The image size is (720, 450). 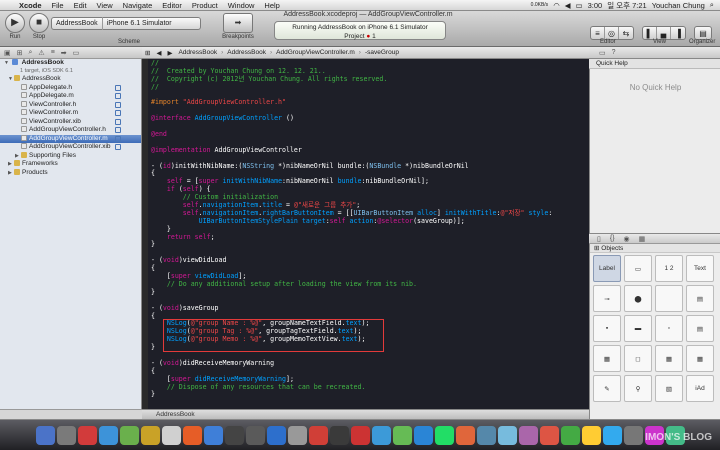 What do you see at coordinates (213, 435) in the screenshot?
I see `app-store-icon` at bounding box center [213, 435].